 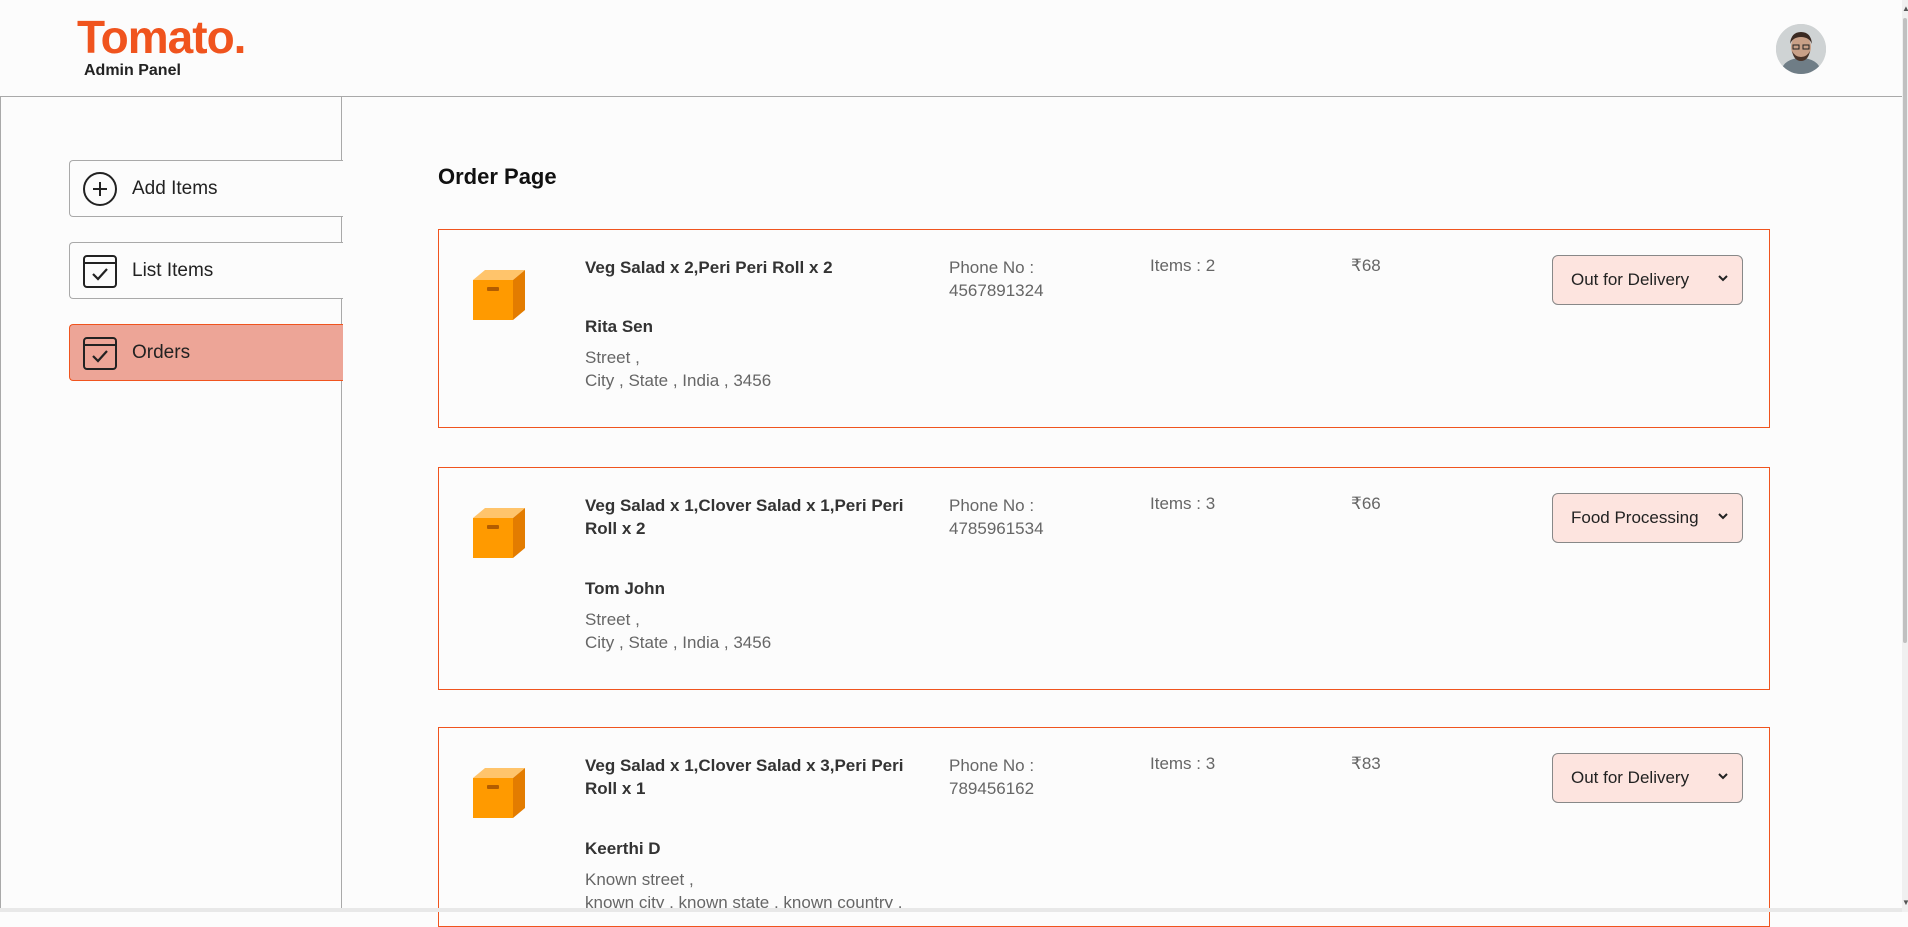 I want to click on sidebar-item-label: Orders, so click(x=161, y=352).